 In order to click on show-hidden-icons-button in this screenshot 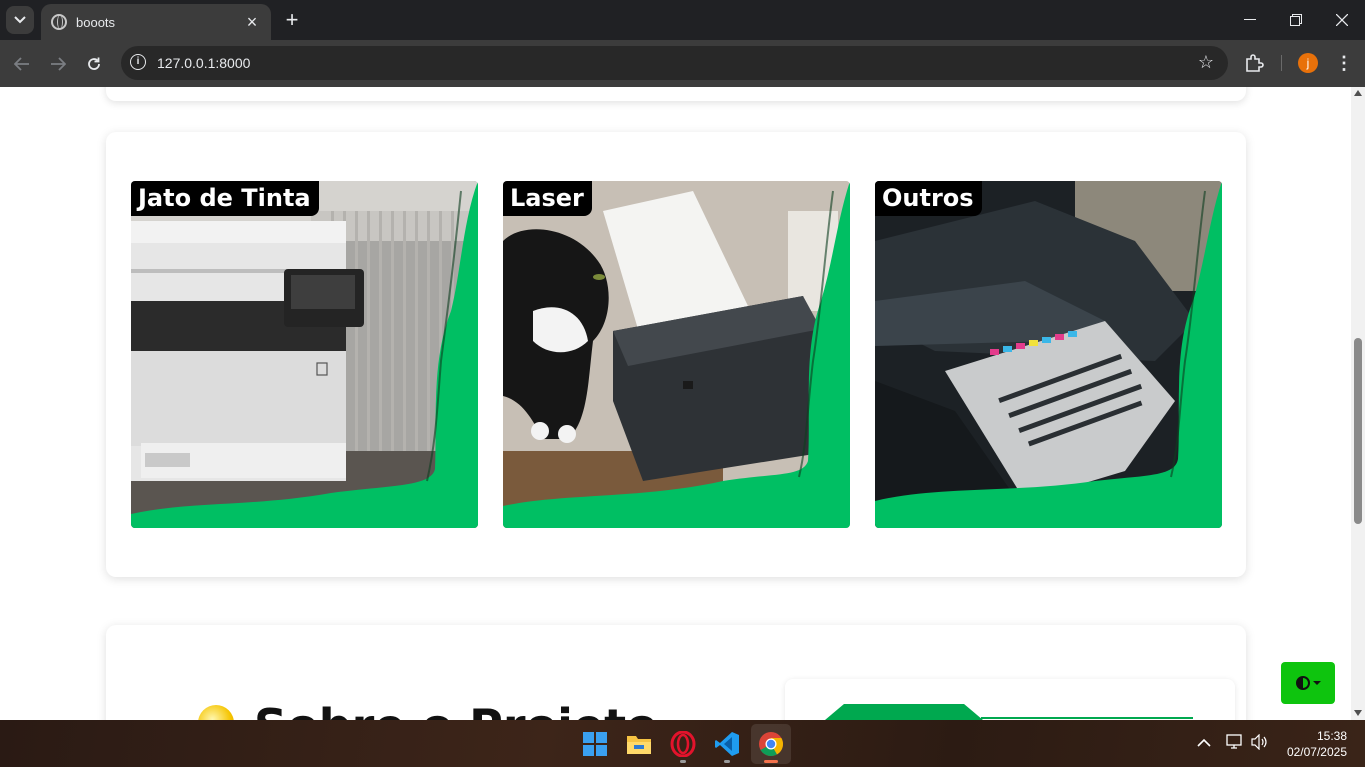, I will do `click(1204, 742)`.